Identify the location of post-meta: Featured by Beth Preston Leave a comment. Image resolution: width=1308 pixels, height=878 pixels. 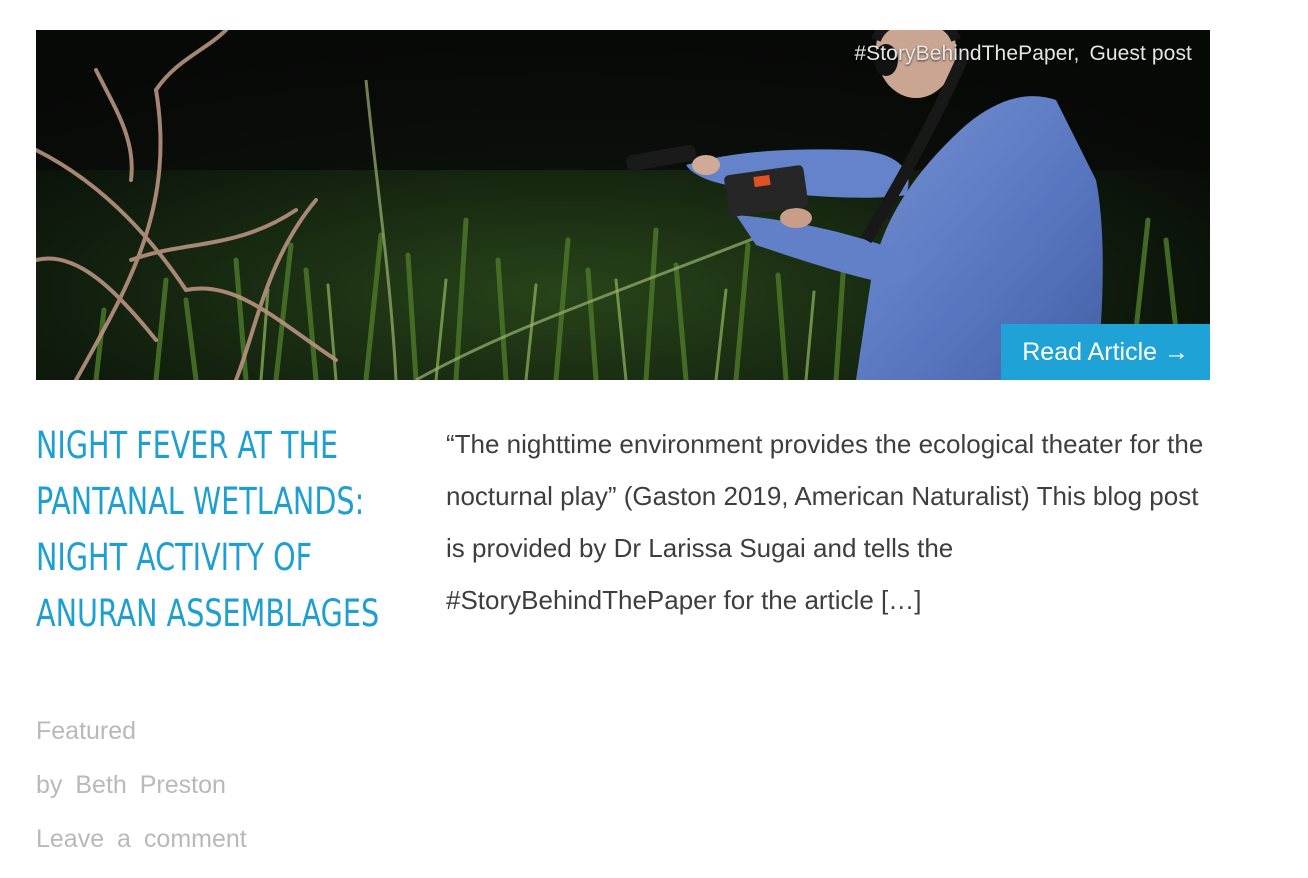
(141, 785).